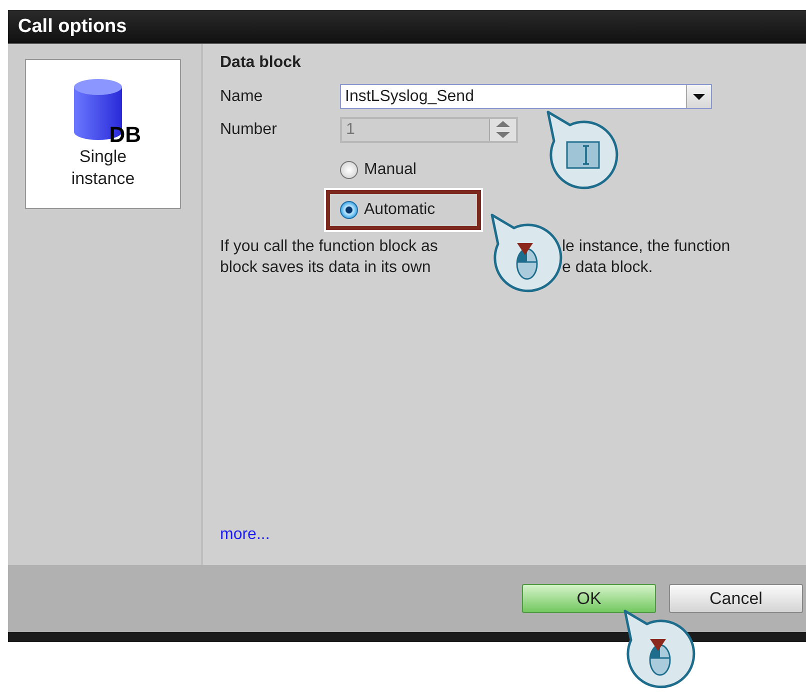  What do you see at coordinates (407, 27) in the screenshot?
I see `window-title: Call options` at bounding box center [407, 27].